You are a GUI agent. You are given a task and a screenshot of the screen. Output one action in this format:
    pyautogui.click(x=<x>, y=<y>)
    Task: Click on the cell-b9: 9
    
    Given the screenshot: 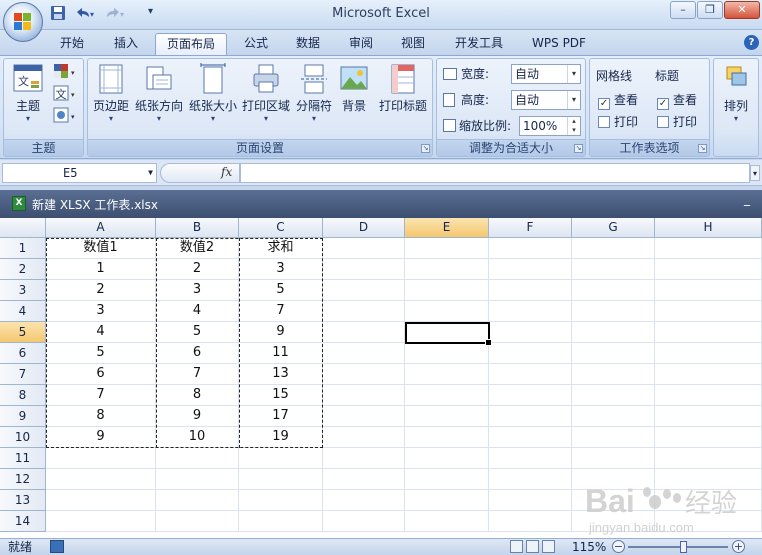 What is the action you would take?
    pyautogui.click(x=197, y=416)
    